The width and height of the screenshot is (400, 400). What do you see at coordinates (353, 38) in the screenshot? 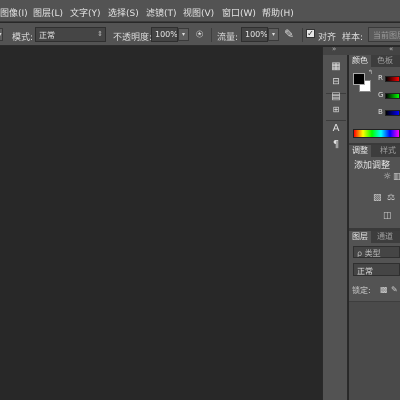
I see `sample-label: 样本:` at bounding box center [353, 38].